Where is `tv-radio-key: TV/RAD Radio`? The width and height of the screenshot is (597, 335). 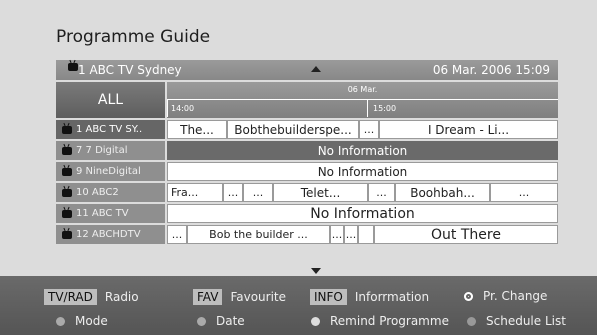 tv-radio-key: TV/RAD Radio is located at coordinates (91, 297).